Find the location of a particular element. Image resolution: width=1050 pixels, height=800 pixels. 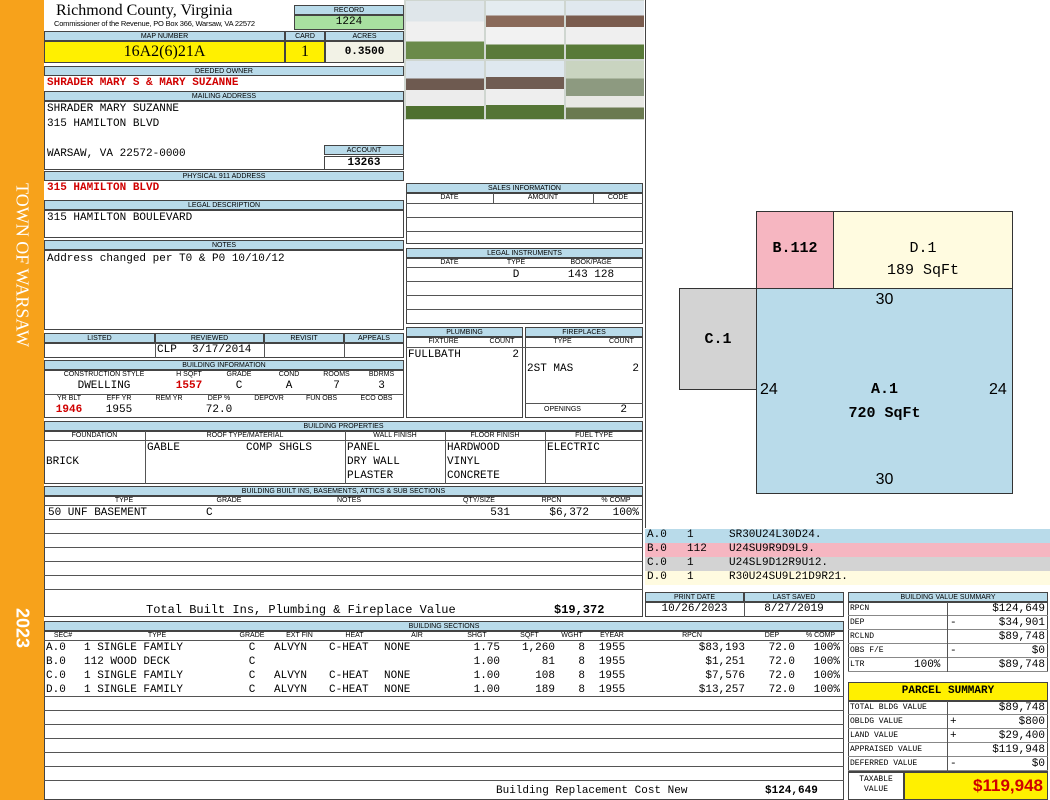

prop-fuel-label: FUEL TYPE is located at coordinates (594, 435).